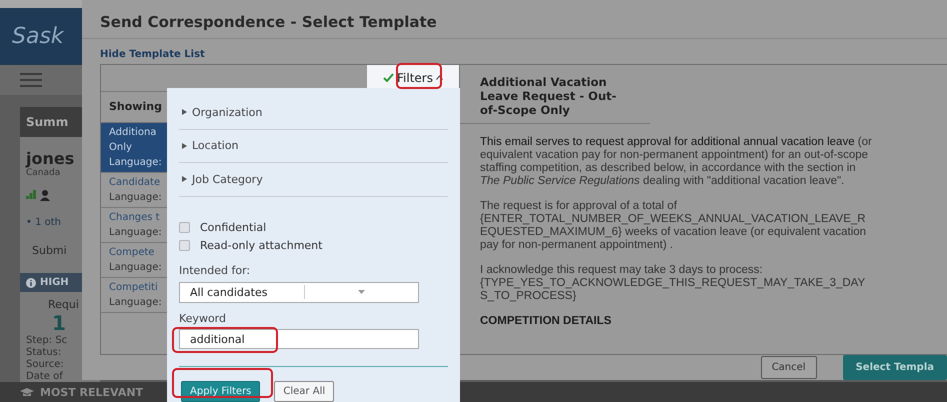 This screenshot has width=947, height=402. Describe the element at coordinates (27, 392) in the screenshot. I see `cap-icon` at that location.